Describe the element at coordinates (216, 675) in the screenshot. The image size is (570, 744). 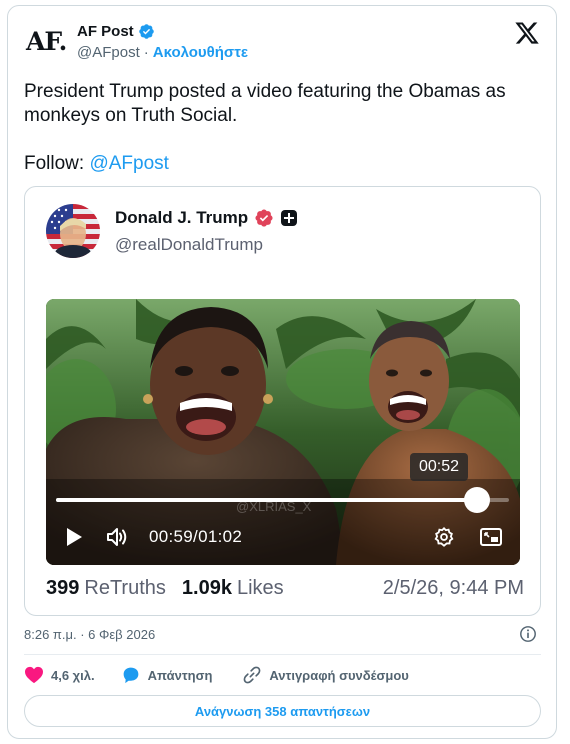
I see `action-bar: 4,6 χιλ. Απάντηση Αντιγραφή συνδέσμου` at that location.